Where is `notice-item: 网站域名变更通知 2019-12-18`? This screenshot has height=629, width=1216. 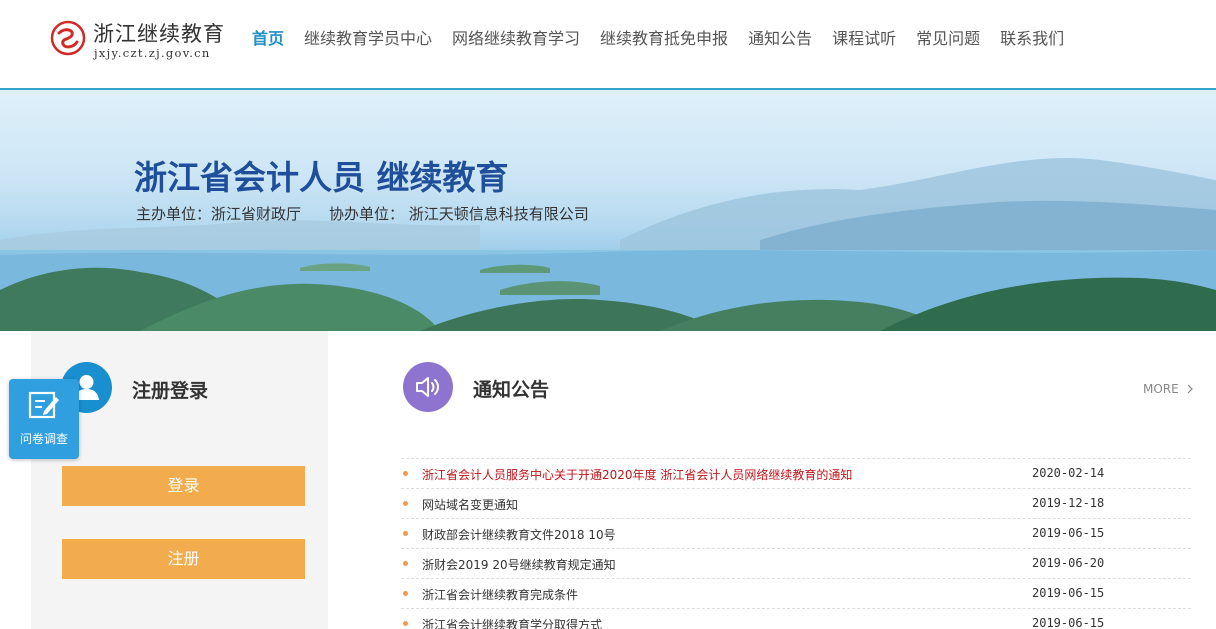 notice-item: 网站域名变更通知 2019-12-18 is located at coordinates (796, 503).